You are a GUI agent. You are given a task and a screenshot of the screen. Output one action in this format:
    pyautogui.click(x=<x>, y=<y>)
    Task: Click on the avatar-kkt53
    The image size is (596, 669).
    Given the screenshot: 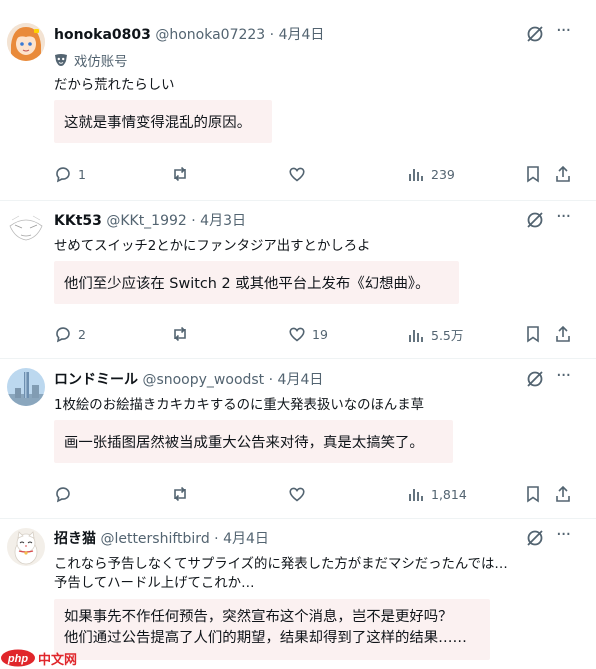 What is the action you would take?
    pyautogui.click(x=26, y=229)
    